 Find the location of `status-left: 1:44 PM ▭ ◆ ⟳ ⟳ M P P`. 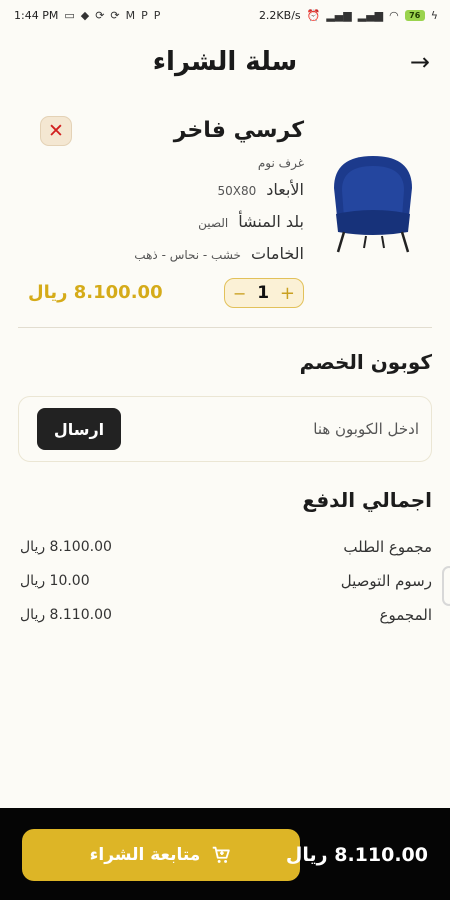

status-left: 1:44 PM ▭ ◆ ⟳ ⟳ M P P is located at coordinates (87, 15).